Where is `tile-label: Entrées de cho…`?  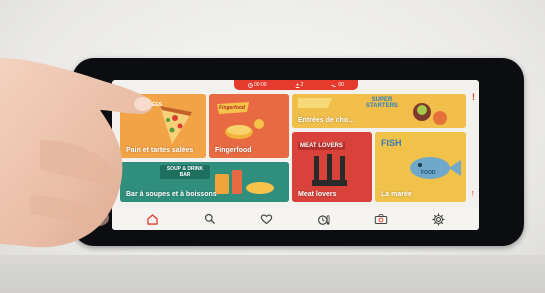
tile-label: Entrées de cho… is located at coordinates (327, 120).